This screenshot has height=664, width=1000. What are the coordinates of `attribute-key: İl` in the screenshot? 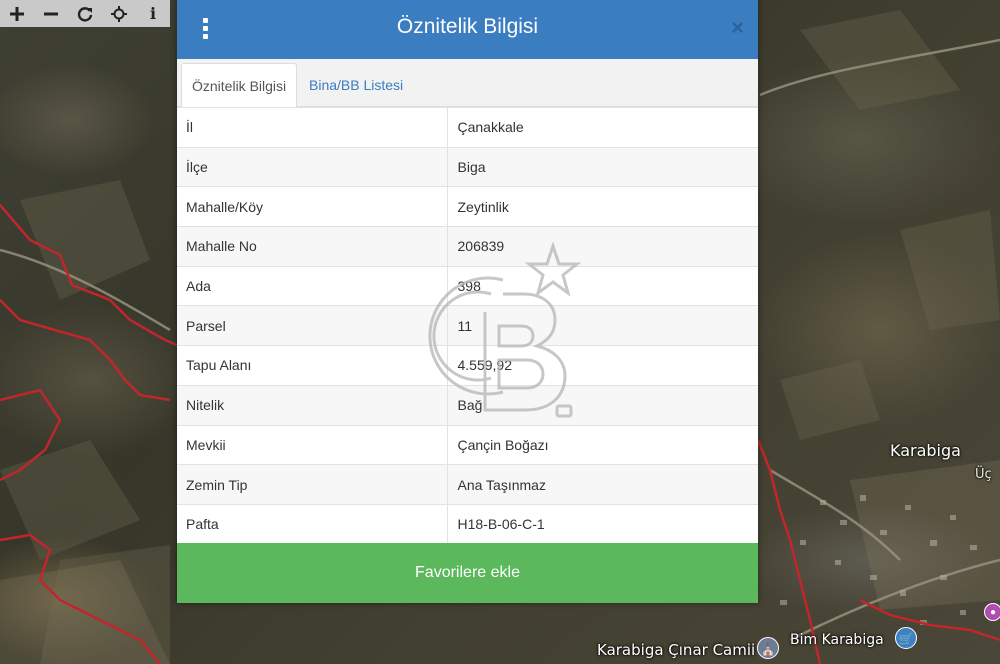 It's located at (312, 127).